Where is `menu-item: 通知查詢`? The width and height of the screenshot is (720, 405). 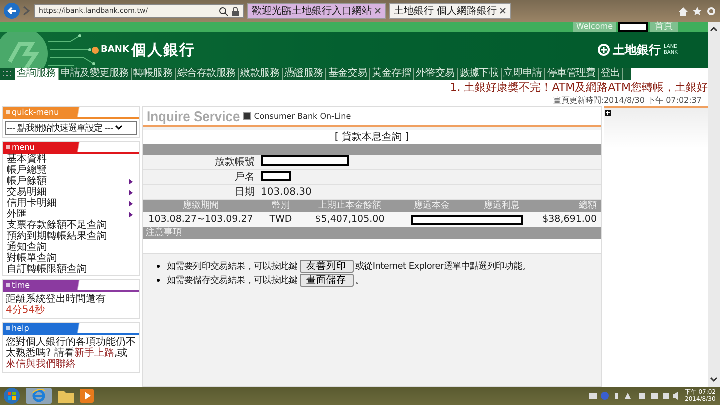
menu-item: 通知查詢 is located at coordinates (71, 247).